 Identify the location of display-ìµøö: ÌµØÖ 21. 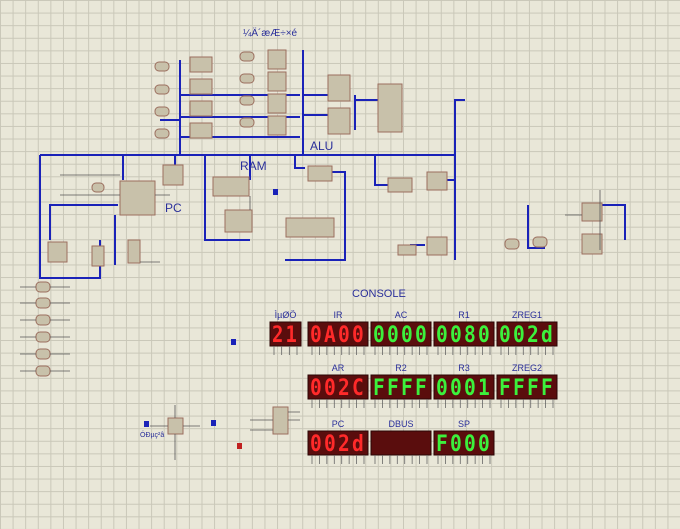
(285, 332).